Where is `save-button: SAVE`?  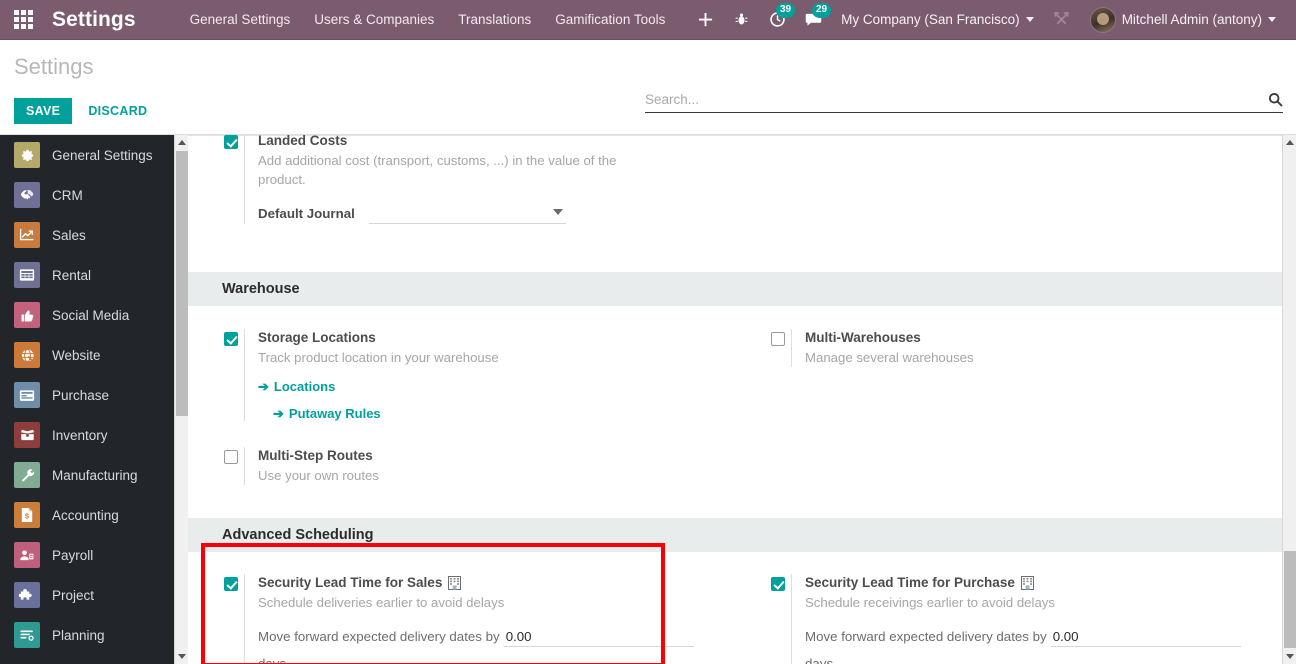
save-button: SAVE is located at coordinates (43, 111).